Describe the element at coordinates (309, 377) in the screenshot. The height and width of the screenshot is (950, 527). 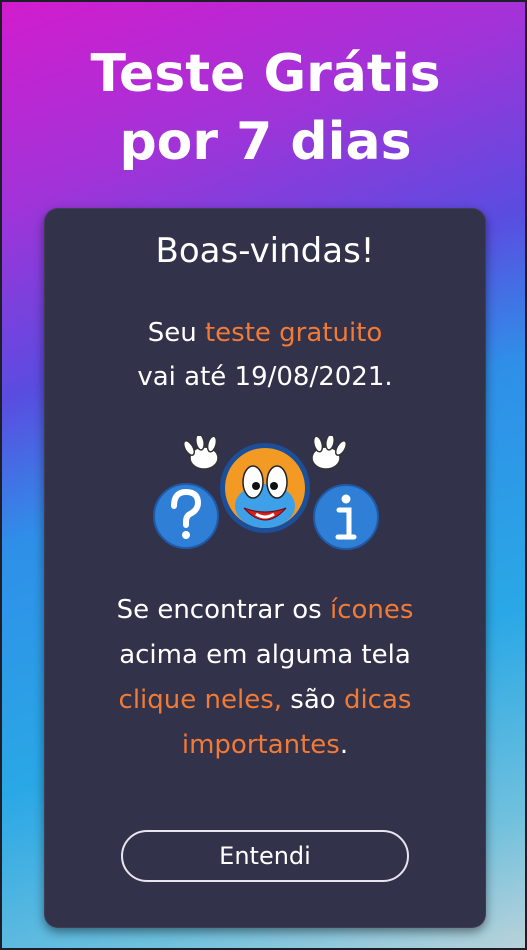
I see `trial-end-date: 19/08/2021` at that location.